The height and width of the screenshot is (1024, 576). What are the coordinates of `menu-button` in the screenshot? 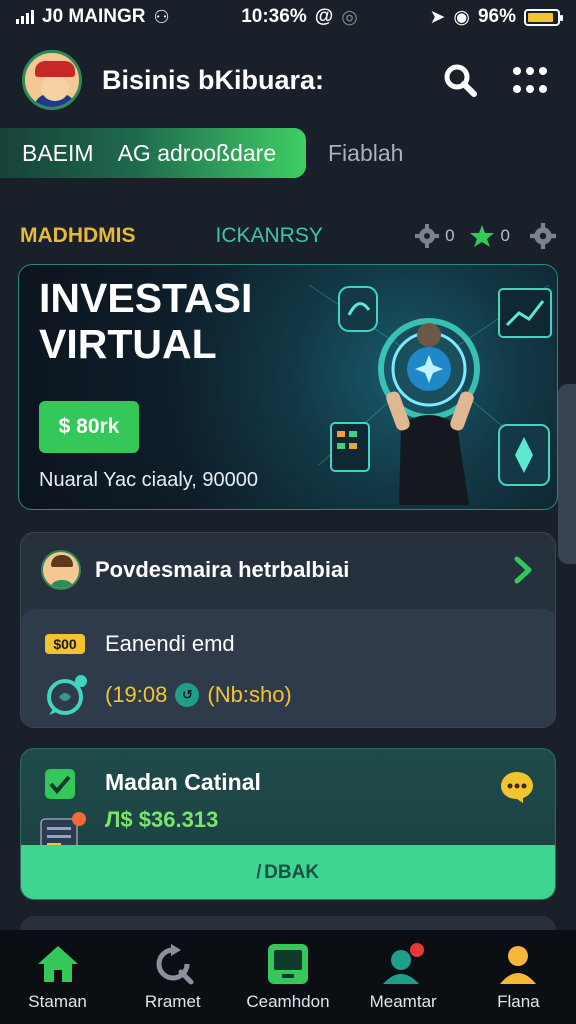 It's located at (530, 80).